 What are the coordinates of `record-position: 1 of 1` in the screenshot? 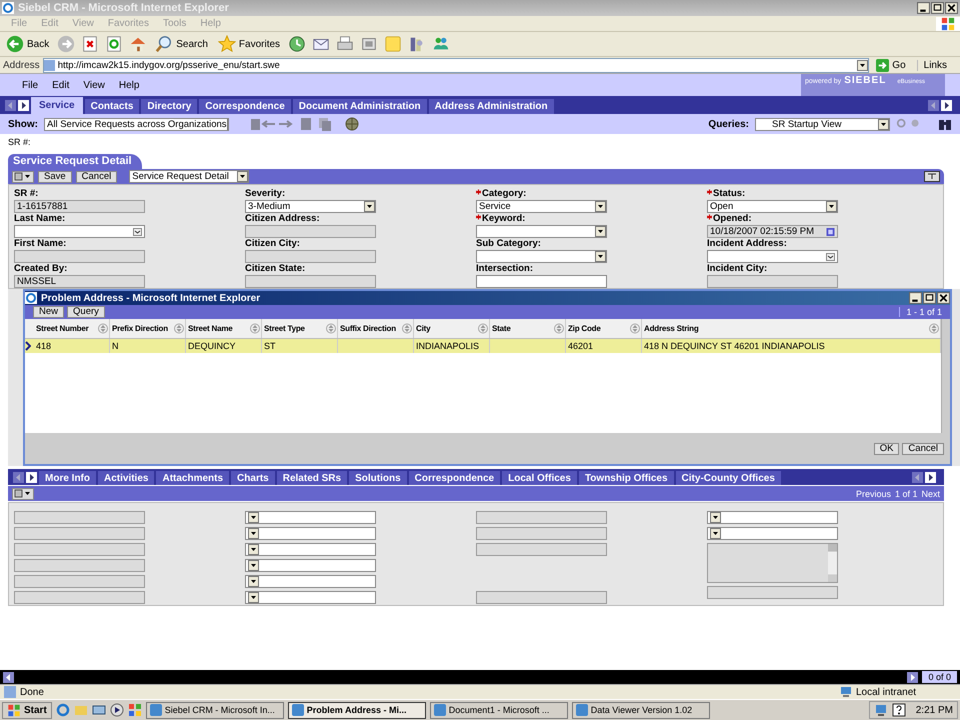 It's located at (906, 493).